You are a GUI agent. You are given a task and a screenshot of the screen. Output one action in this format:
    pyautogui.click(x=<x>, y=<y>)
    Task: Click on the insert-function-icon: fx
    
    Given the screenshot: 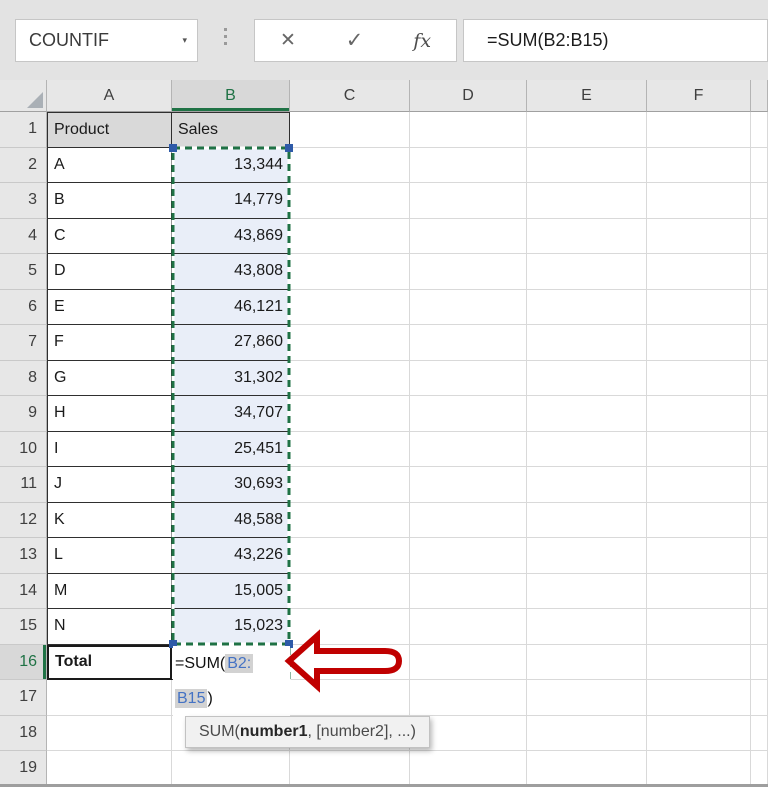 What is the action you would take?
    pyautogui.click(x=422, y=41)
    